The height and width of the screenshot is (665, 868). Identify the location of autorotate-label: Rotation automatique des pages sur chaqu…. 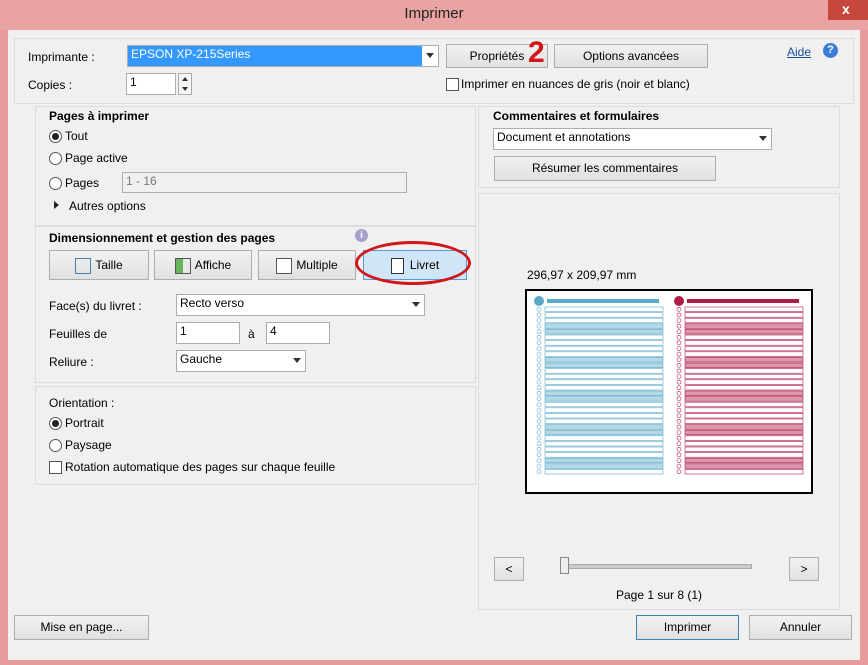
(200, 467).